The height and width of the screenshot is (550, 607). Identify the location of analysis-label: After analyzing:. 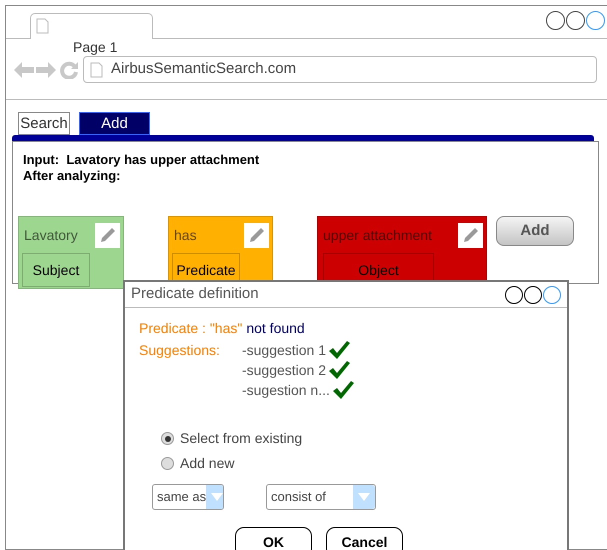
(72, 176).